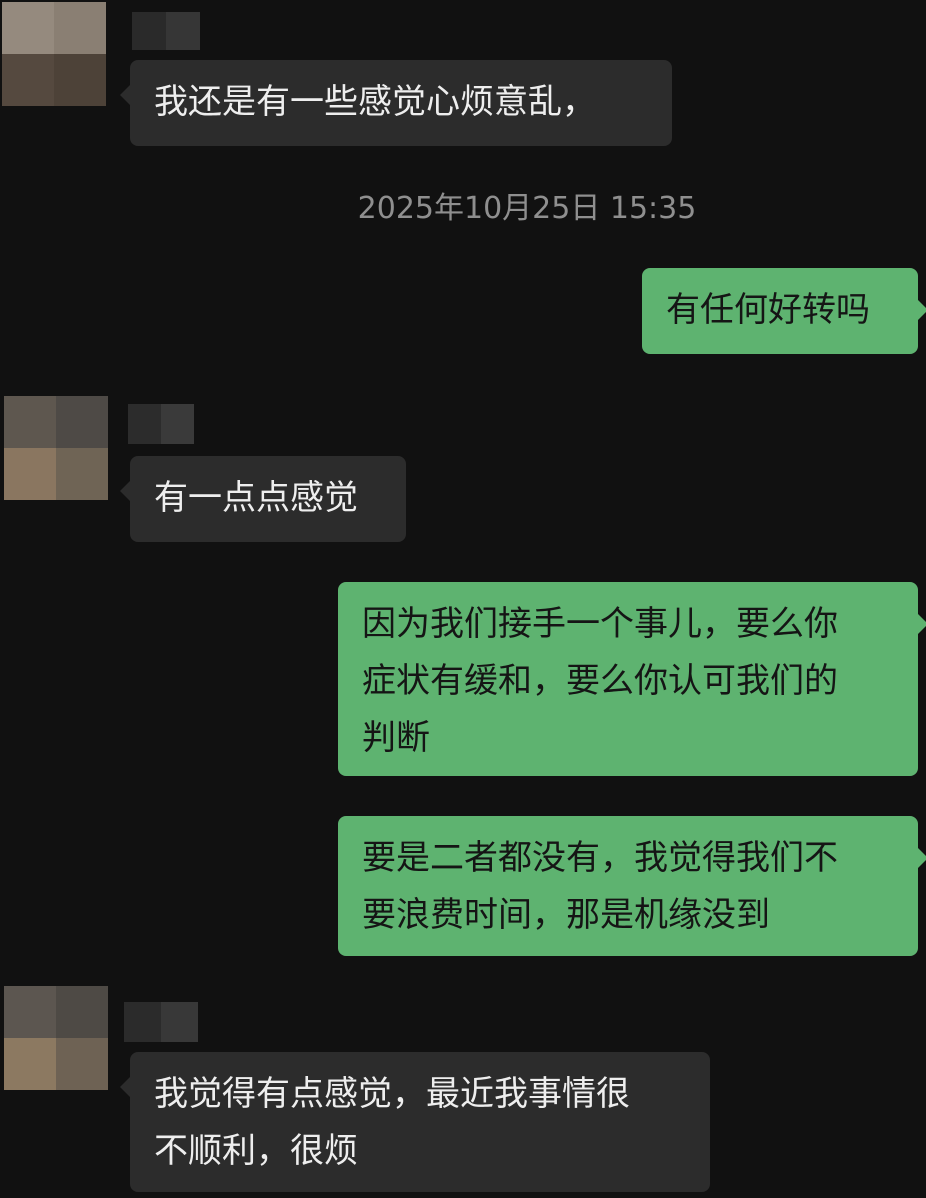 The height and width of the screenshot is (1198, 926). Describe the element at coordinates (263, 499) in the screenshot. I see `message-bubble-incoming: 有一点点感觉` at that location.